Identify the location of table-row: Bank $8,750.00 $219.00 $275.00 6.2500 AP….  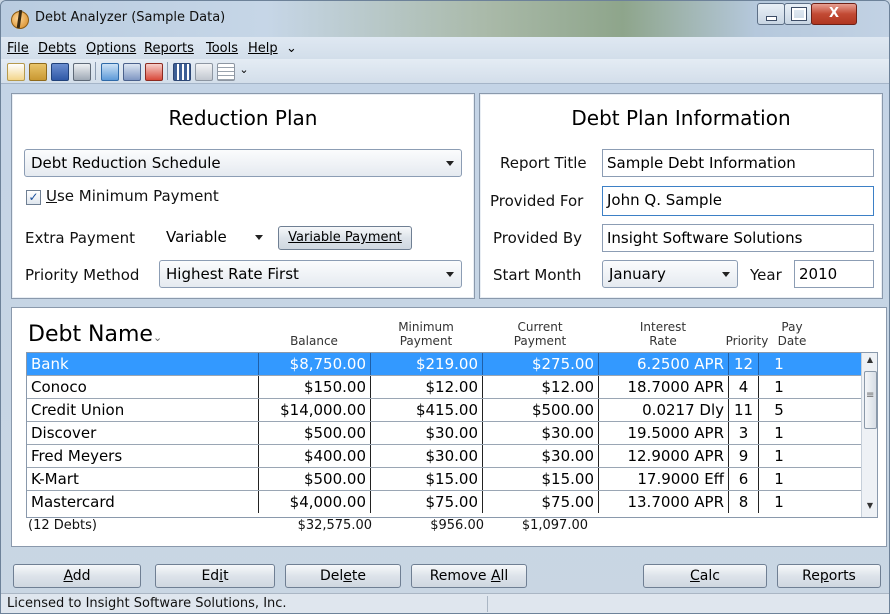
(444, 364).